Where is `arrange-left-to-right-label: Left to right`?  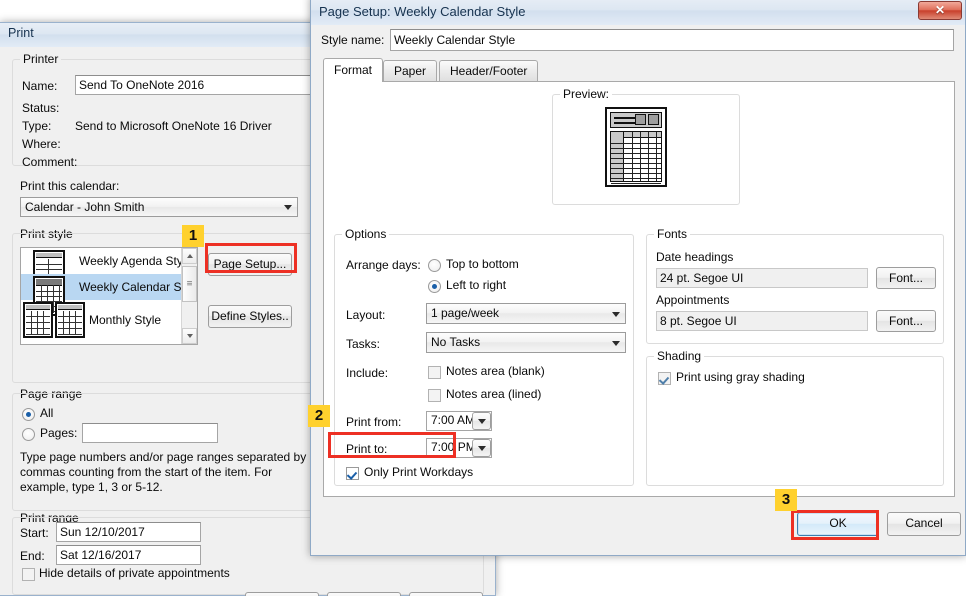 arrange-left-to-right-label: Left to right is located at coordinates (476, 285).